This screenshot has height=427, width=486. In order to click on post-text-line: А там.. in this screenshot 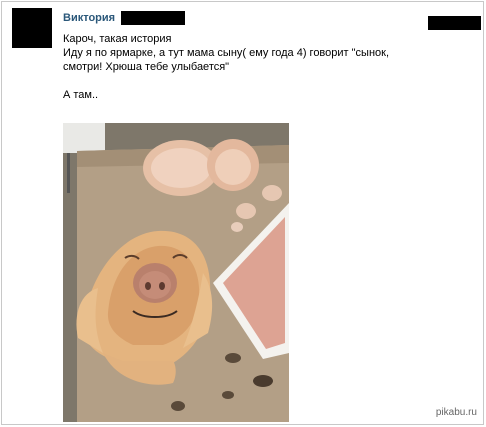, I will do `click(81, 95)`.